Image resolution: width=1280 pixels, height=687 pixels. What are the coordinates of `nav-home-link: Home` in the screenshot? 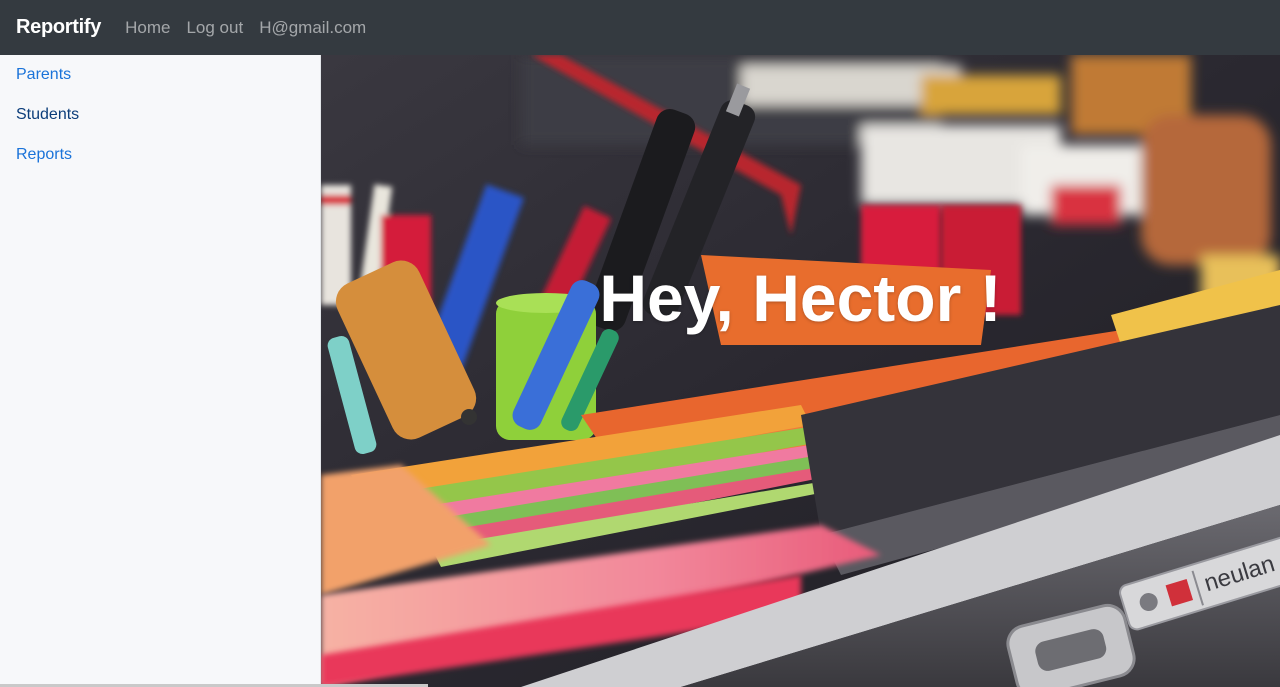 It's located at (147, 28).